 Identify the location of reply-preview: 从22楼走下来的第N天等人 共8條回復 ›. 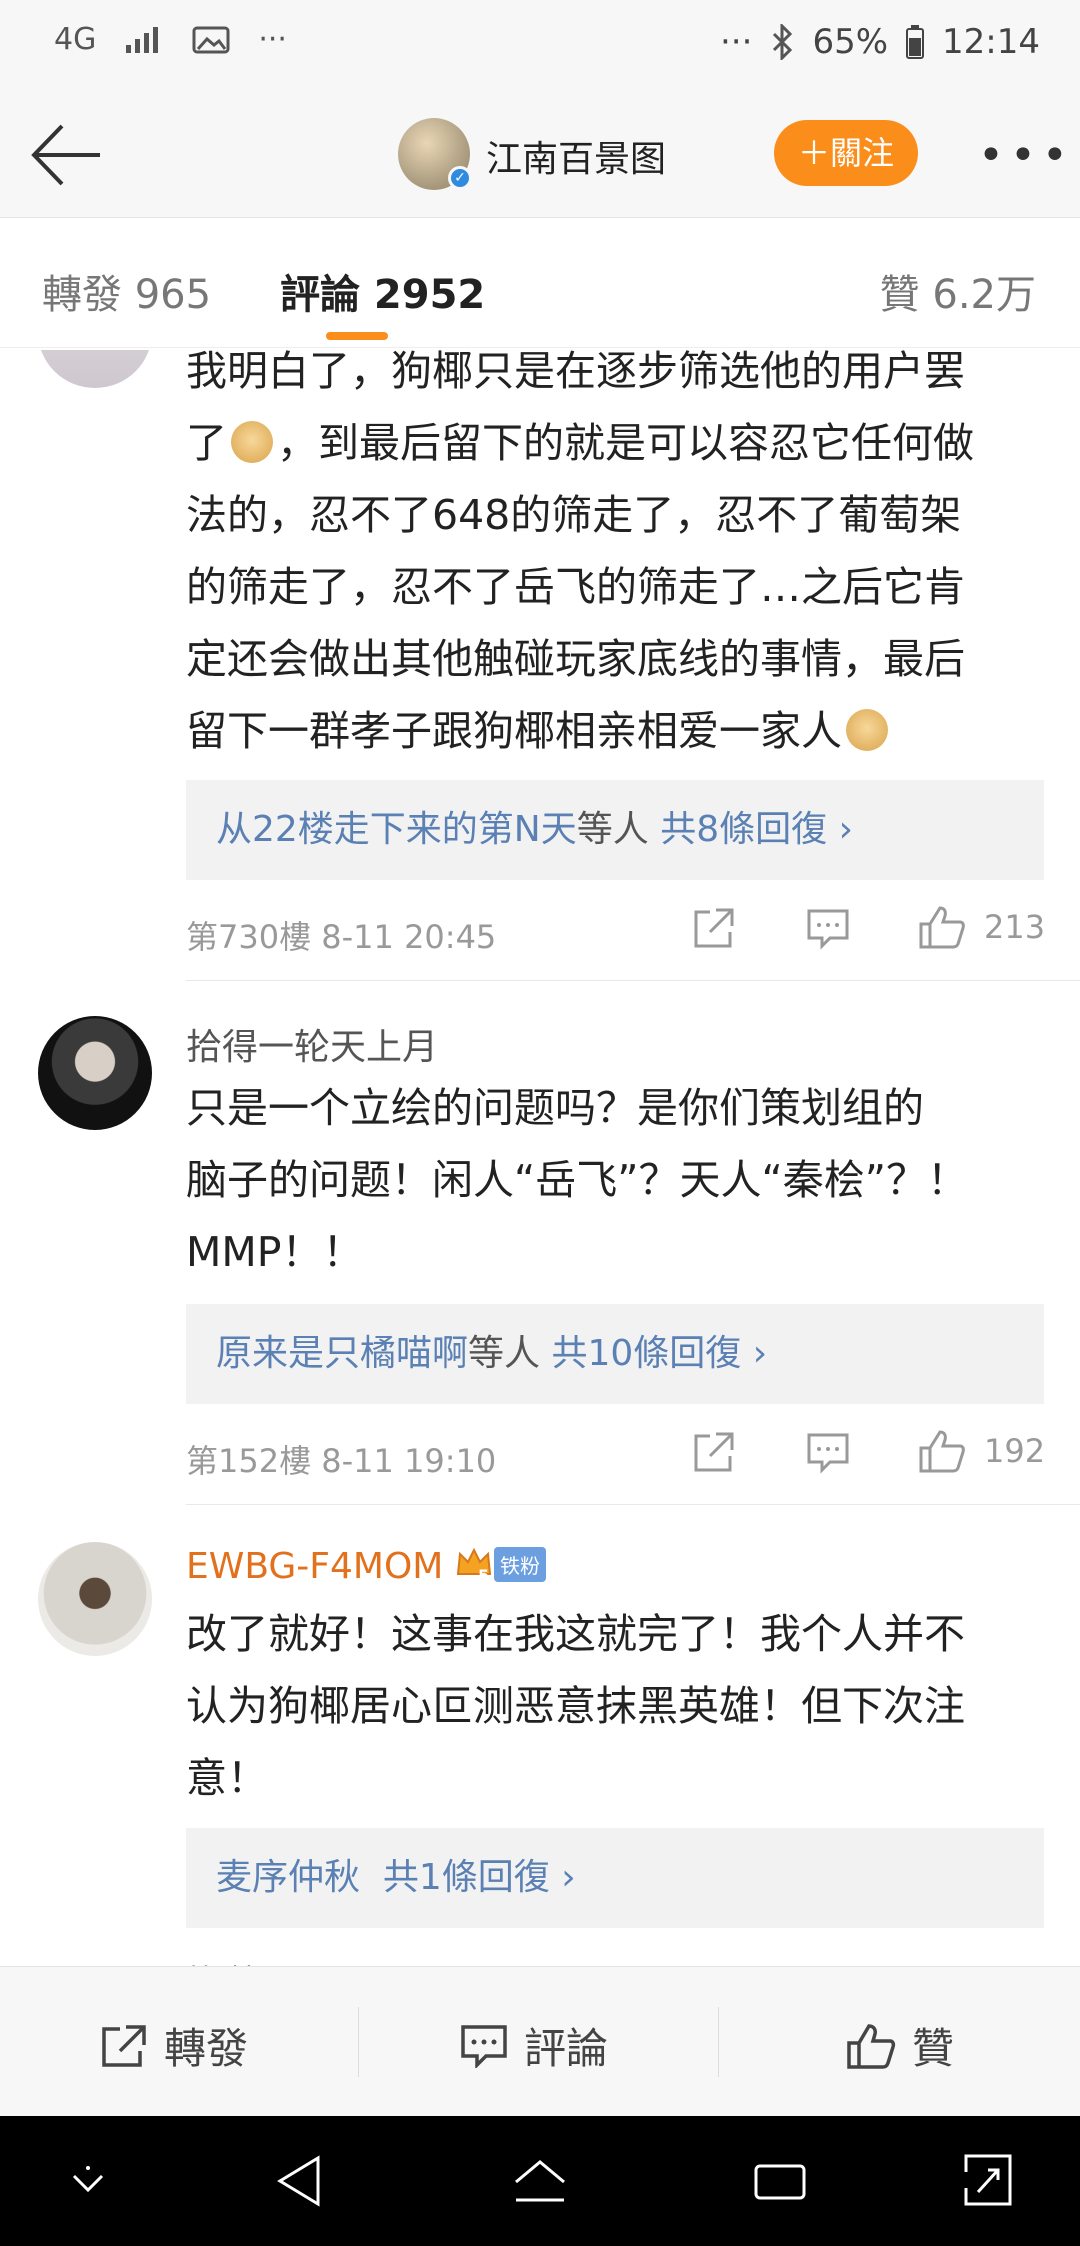
(615, 830).